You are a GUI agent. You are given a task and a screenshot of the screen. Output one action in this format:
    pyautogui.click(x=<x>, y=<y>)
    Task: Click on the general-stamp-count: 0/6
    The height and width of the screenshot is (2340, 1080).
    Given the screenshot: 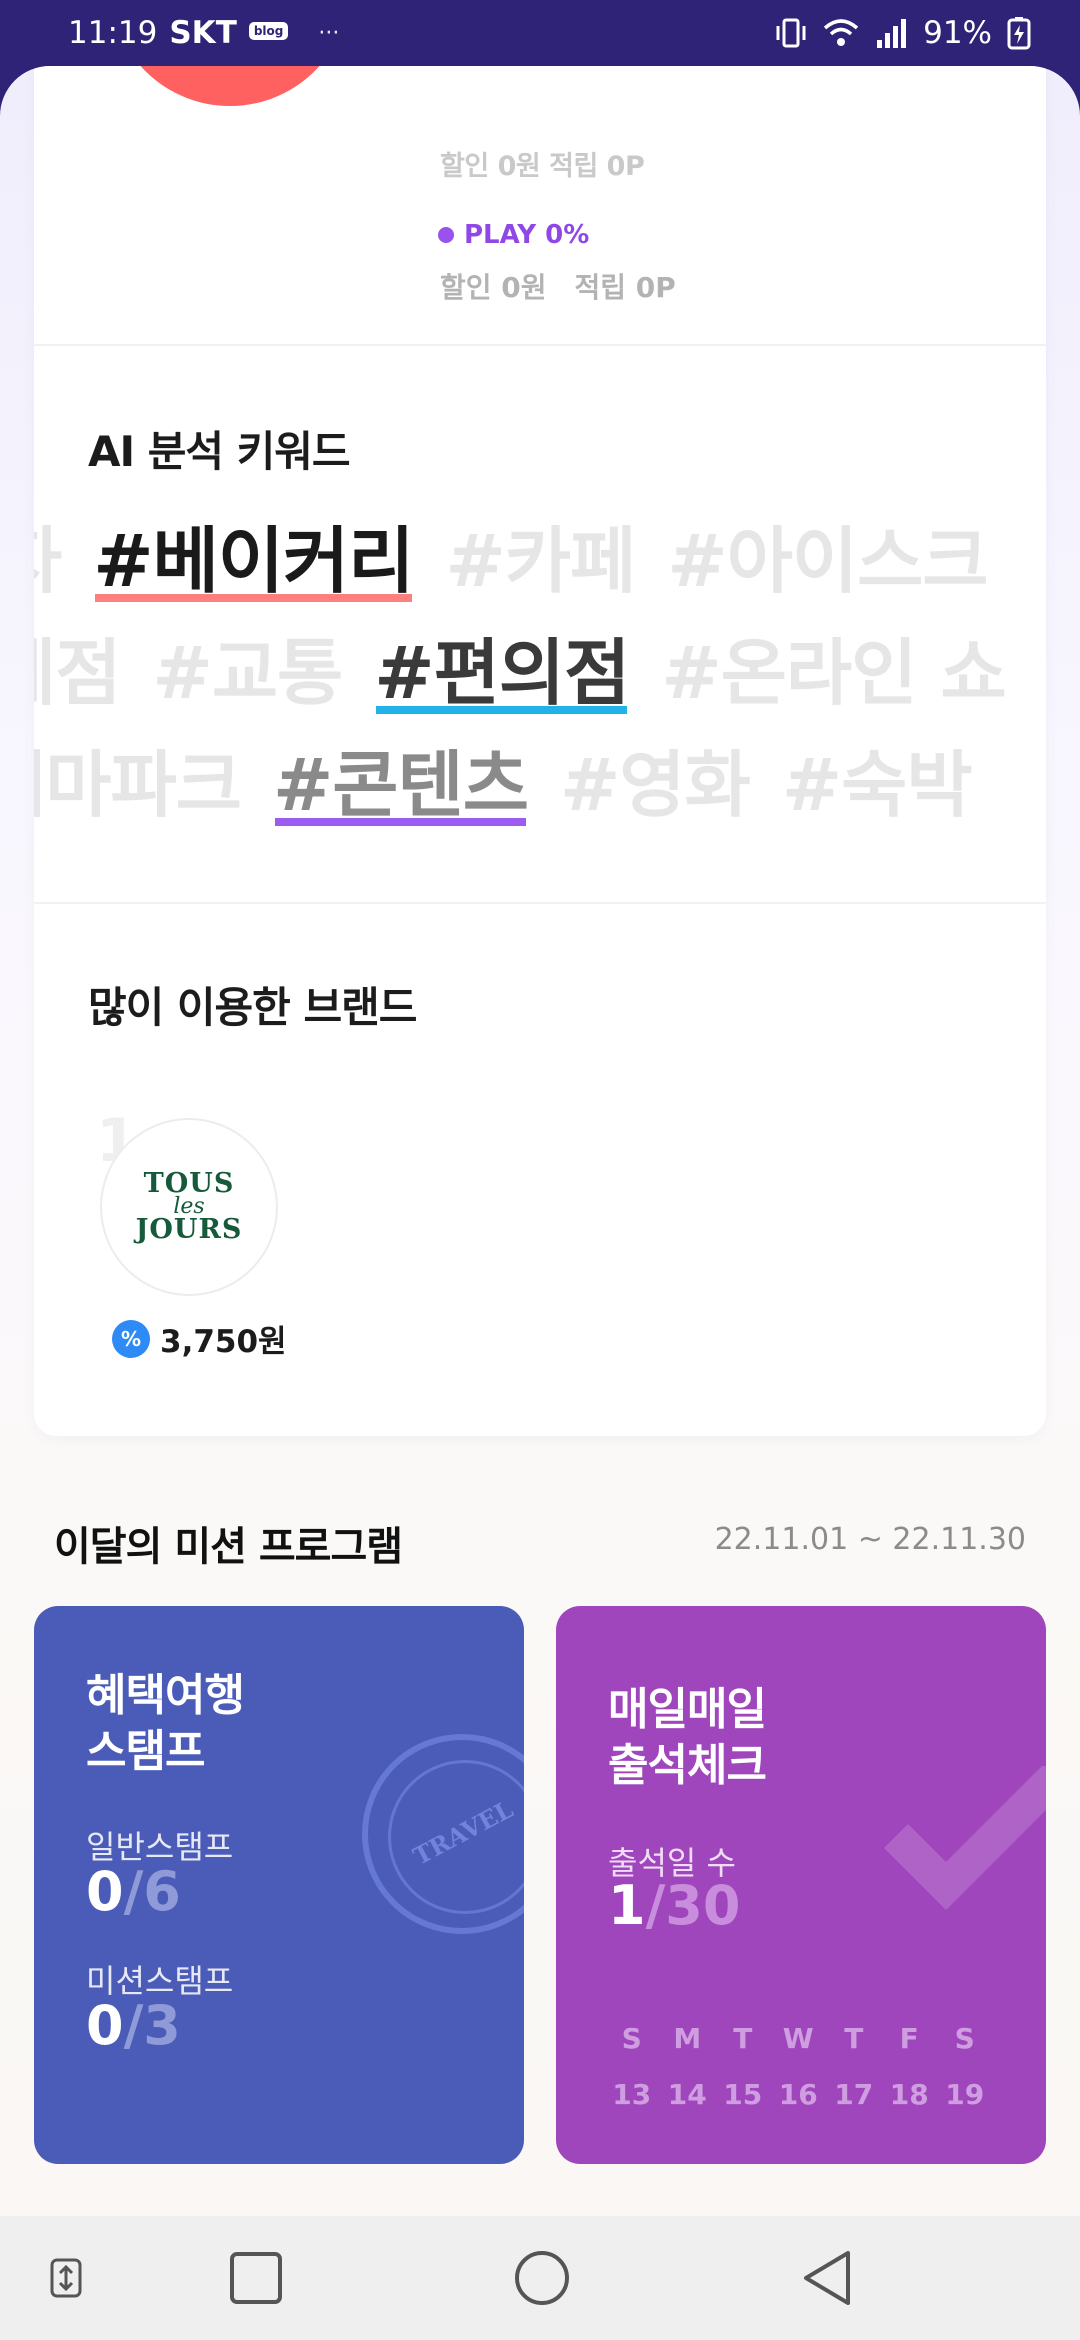 What is the action you would take?
    pyautogui.click(x=133, y=1891)
    